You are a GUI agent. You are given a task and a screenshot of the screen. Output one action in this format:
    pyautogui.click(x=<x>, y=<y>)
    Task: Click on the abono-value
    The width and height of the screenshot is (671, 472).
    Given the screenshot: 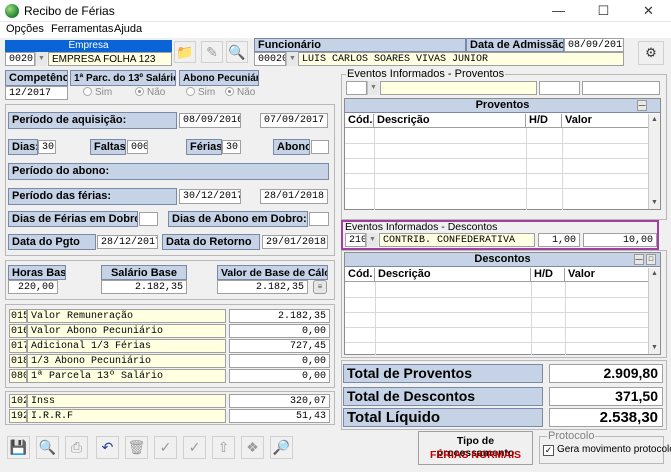 What is the action you would take?
    pyautogui.click(x=320, y=147)
    